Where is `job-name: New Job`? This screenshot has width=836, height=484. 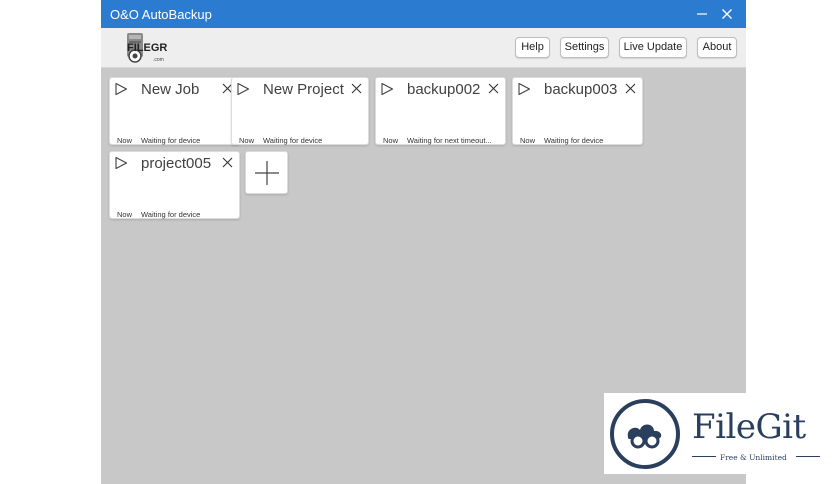
job-name: New Job is located at coordinates (170, 89).